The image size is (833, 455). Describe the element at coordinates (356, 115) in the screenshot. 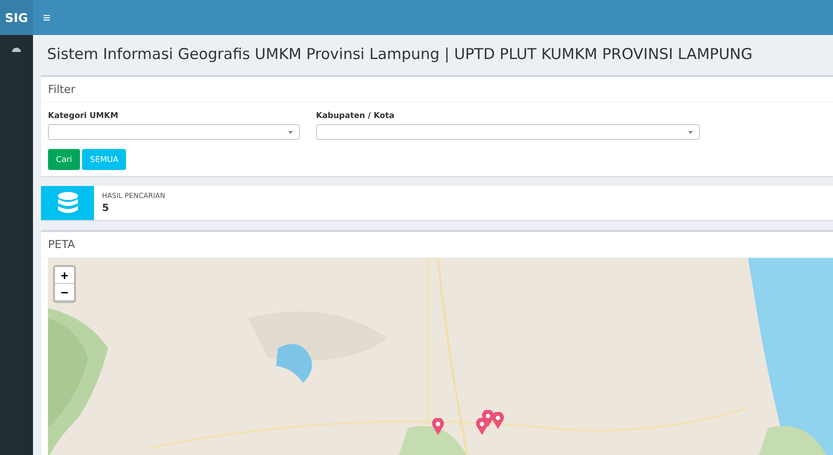

I see `field-label: Kabupaten / Kota` at that location.